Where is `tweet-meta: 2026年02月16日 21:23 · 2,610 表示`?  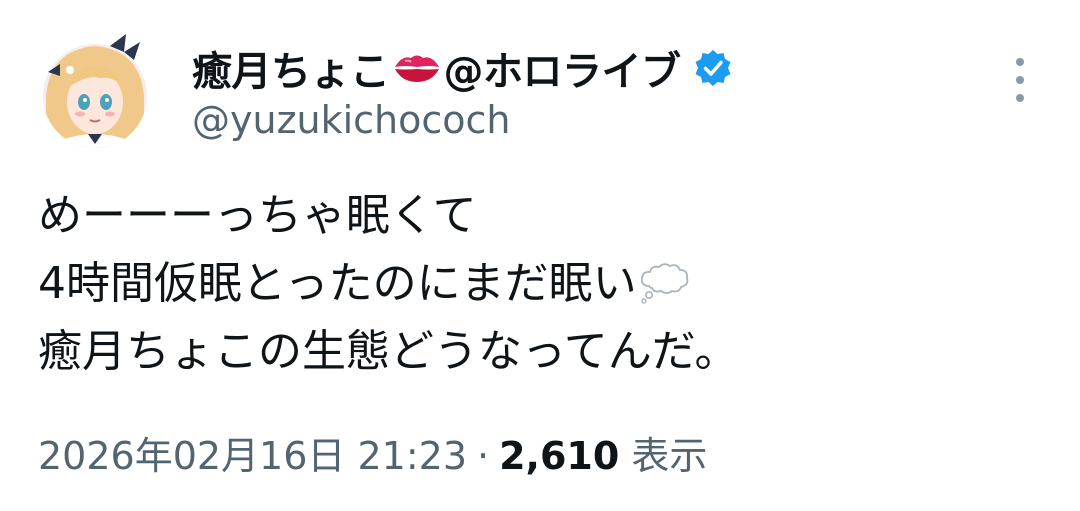
tweet-meta: 2026年02月16日 21:23 · 2,610 表示 is located at coordinates (372, 456).